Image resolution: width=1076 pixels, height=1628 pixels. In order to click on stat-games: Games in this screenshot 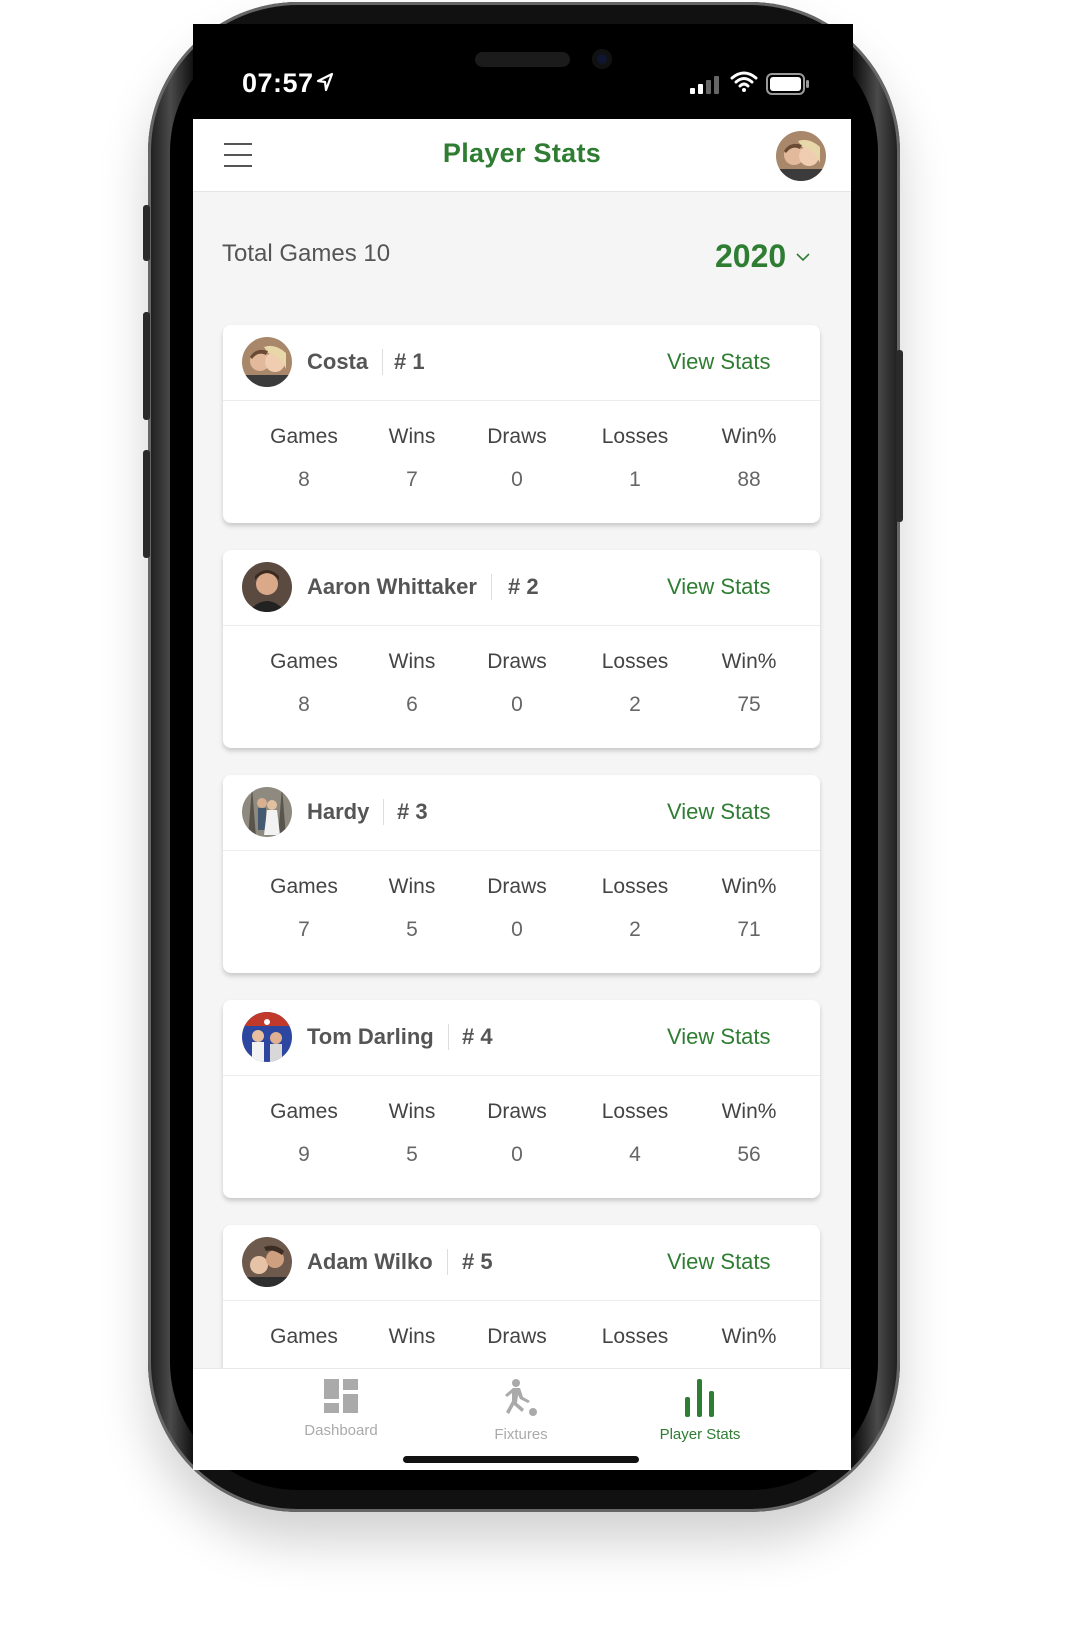, I will do `click(304, 1346)`.